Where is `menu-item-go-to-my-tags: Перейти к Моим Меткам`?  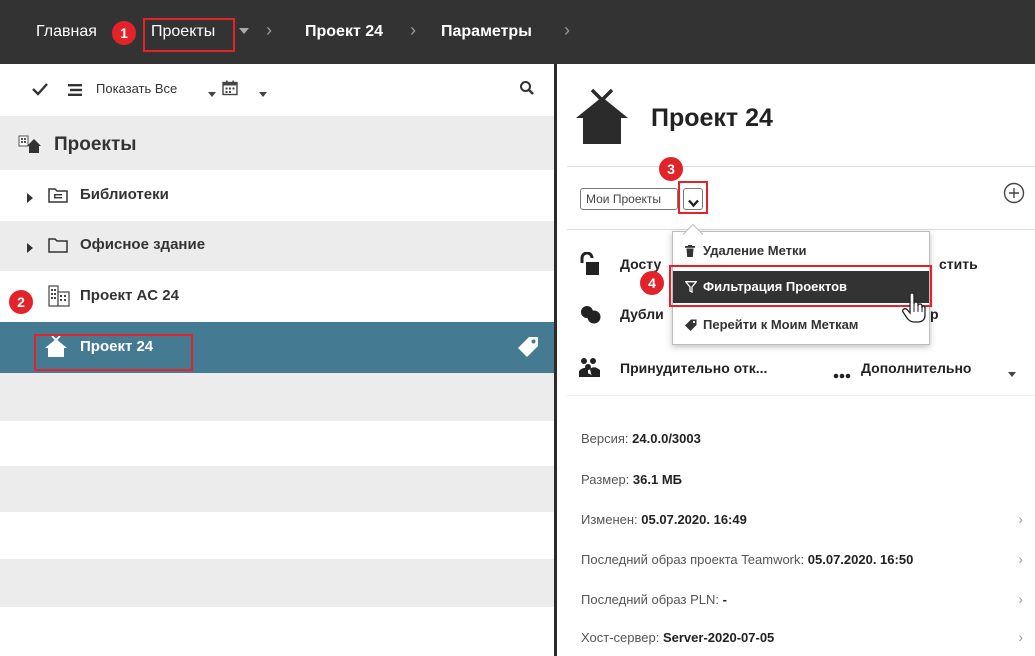
menu-item-go-to-my-tags: Перейти к Моим Меткам is located at coordinates (801, 325).